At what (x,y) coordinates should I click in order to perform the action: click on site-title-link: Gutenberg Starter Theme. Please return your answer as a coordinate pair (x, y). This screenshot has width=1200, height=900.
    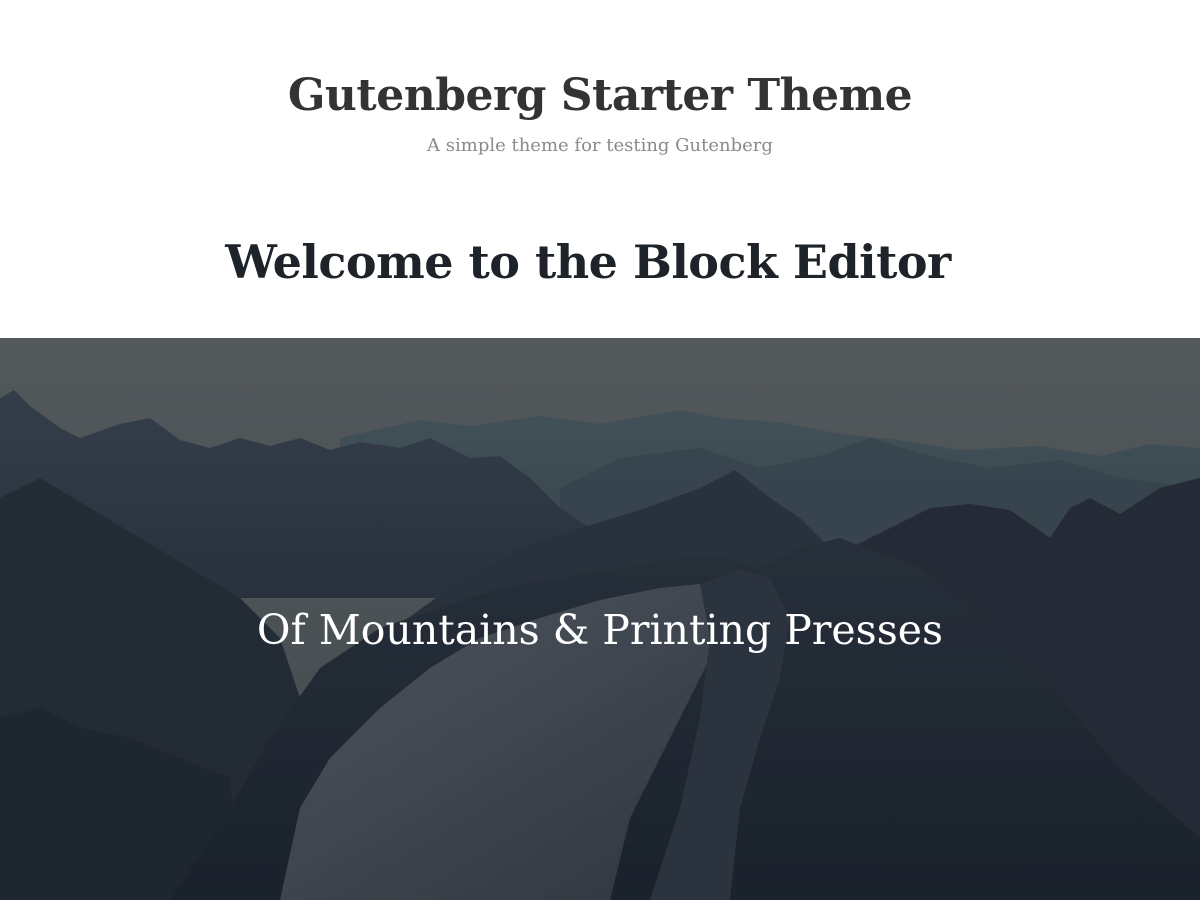
    Looking at the image, I should click on (600, 96).